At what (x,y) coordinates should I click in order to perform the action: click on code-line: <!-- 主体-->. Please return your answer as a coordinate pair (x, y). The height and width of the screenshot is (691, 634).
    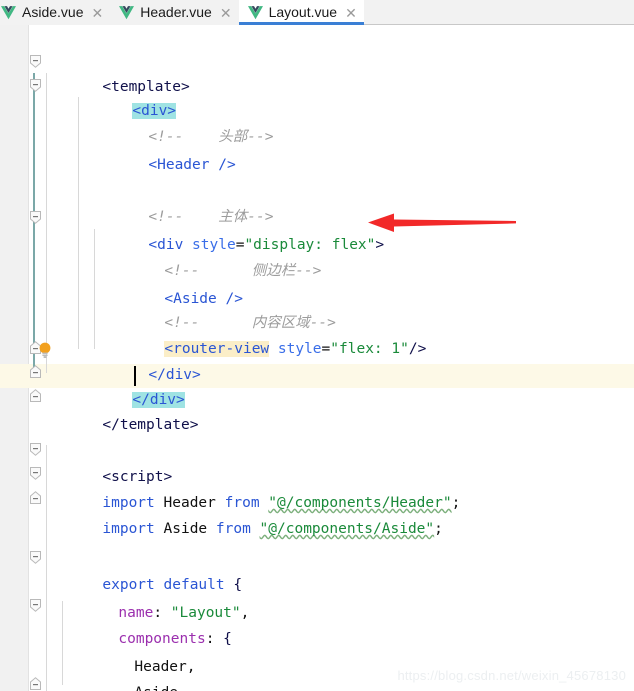
    Looking at the image, I should click on (184, 203).